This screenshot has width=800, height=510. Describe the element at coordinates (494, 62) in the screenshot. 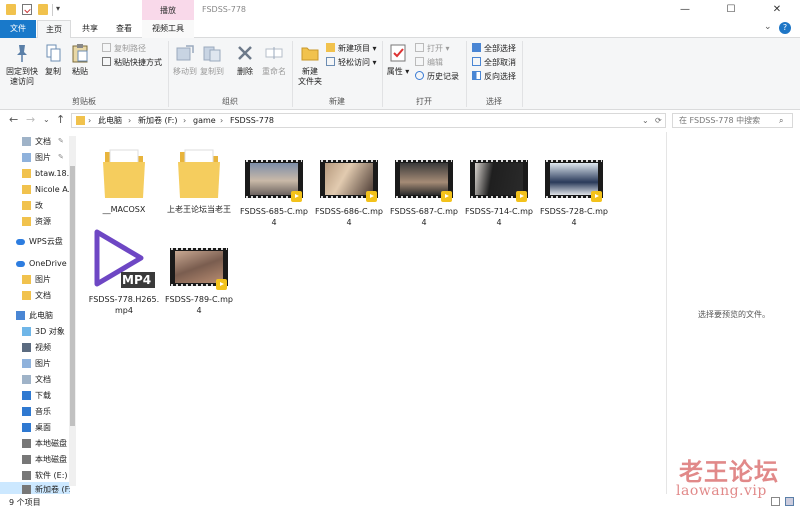

I see `select-none-button: 全部取消` at that location.